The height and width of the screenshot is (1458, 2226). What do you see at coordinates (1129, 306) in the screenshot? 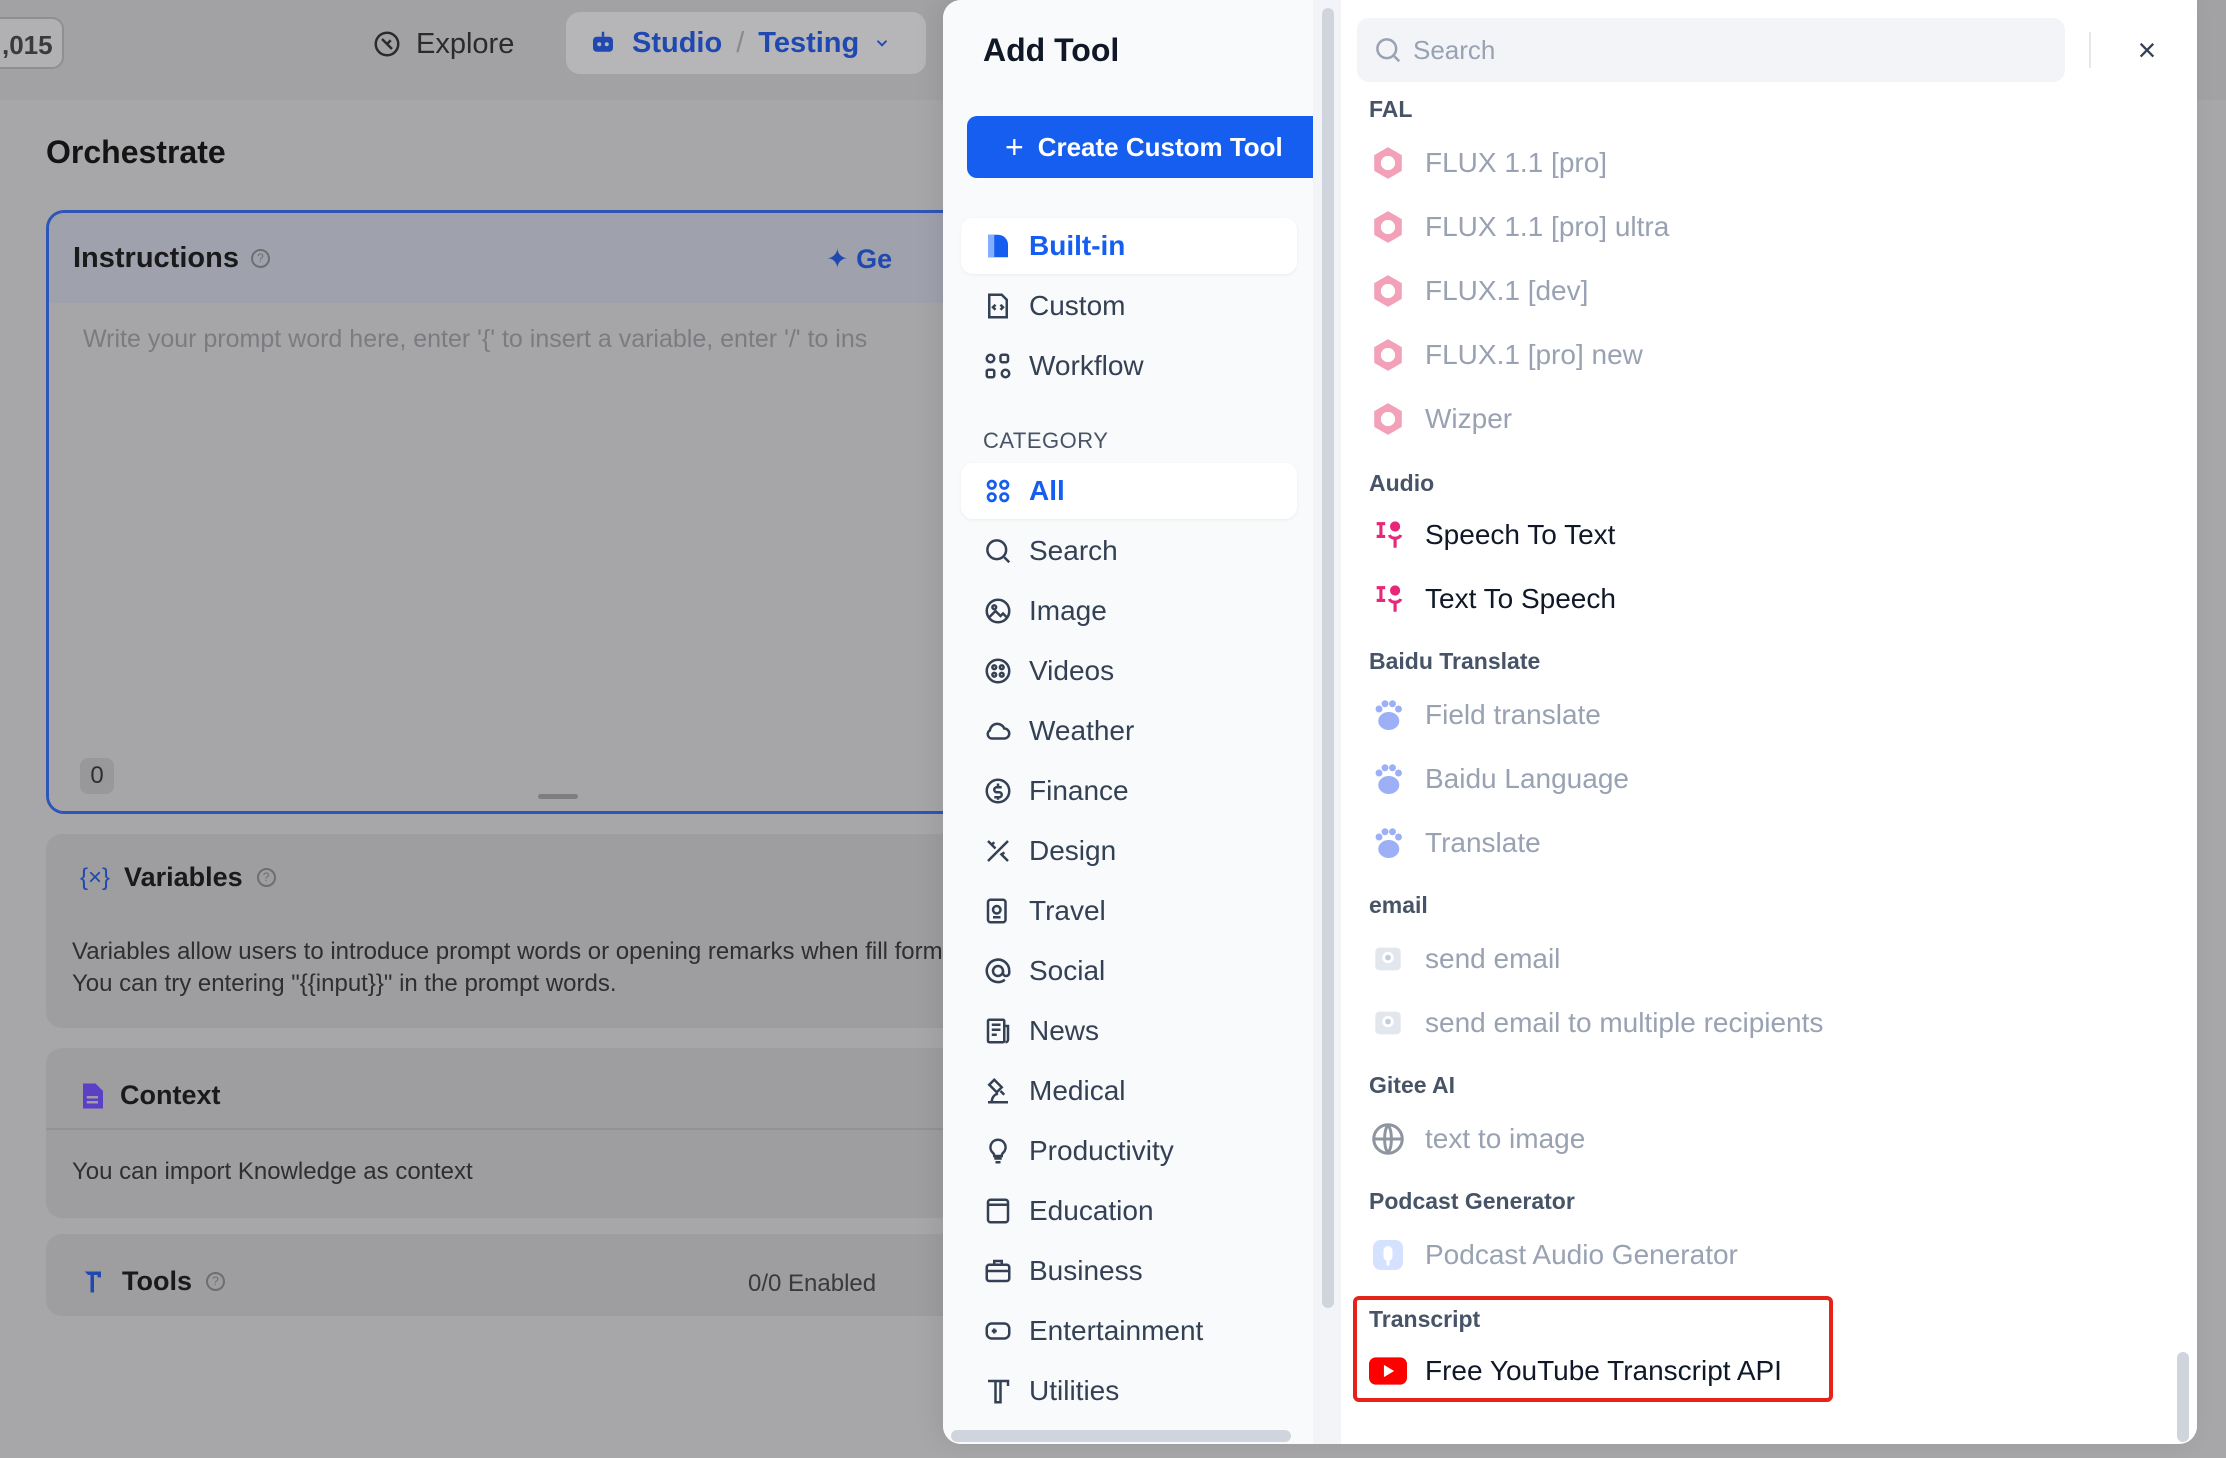
I see `tab-custom: Custom` at bounding box center [1129, 306].